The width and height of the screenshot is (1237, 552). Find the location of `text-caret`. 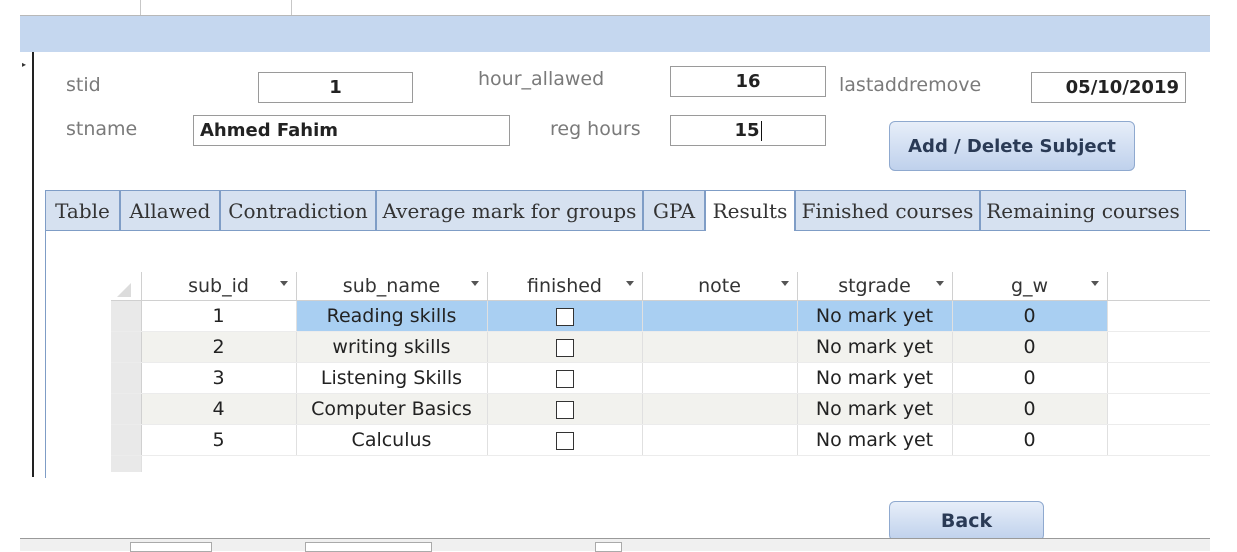

text-caret is located at coordinates (761, 131).